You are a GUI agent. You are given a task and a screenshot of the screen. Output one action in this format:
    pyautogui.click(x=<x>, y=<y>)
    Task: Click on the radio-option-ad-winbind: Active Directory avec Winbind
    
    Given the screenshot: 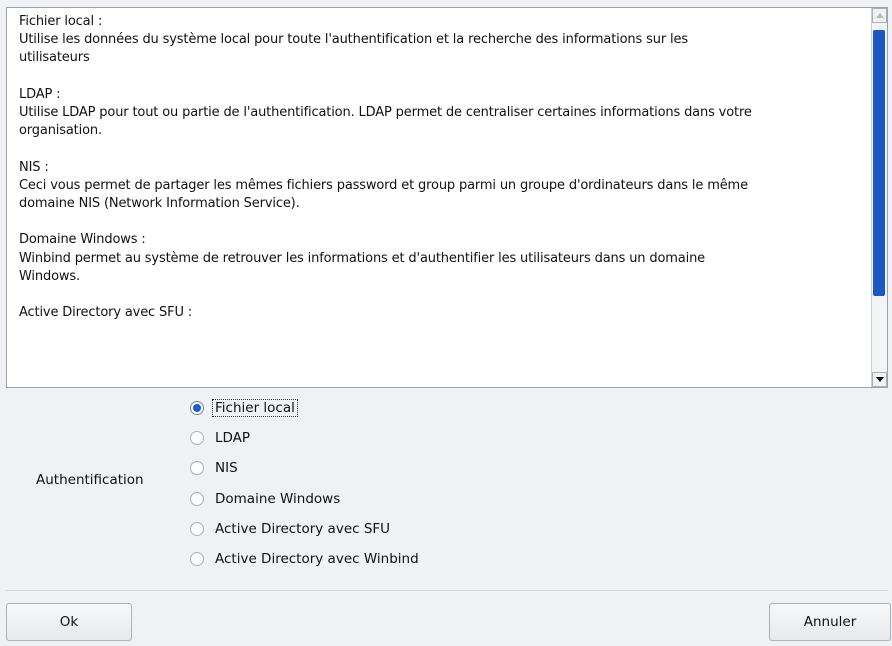 What is the action you would take?
    pyautogui.click(x=304, y=559)
    